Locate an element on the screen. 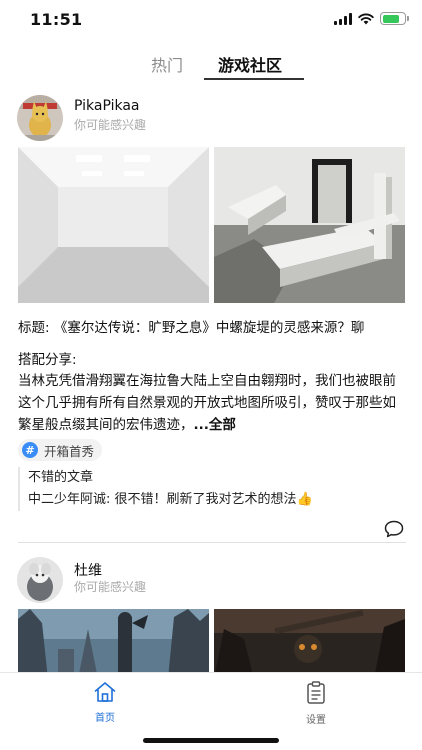 This screenshot has height=750, width=422. post-divider is located at coordinates (212, 542).